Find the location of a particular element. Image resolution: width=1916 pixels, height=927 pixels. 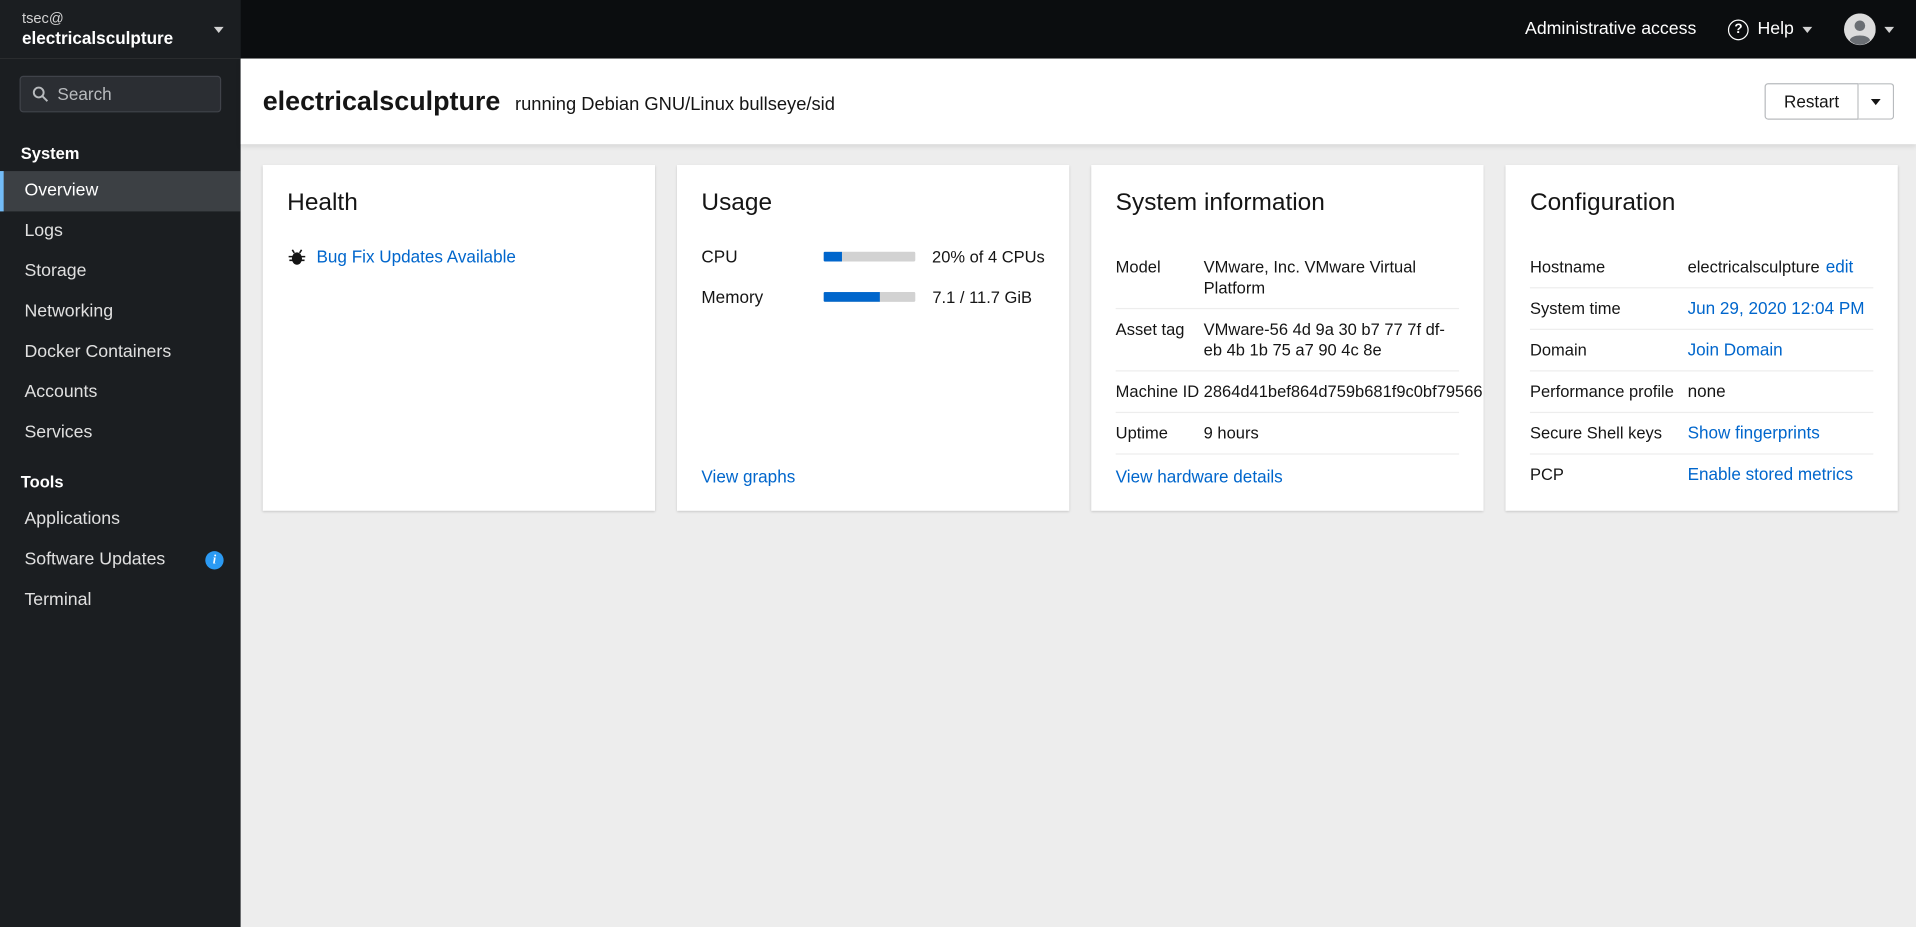

sidebar-item-storage: Storage is located at coordinates (120, 272).